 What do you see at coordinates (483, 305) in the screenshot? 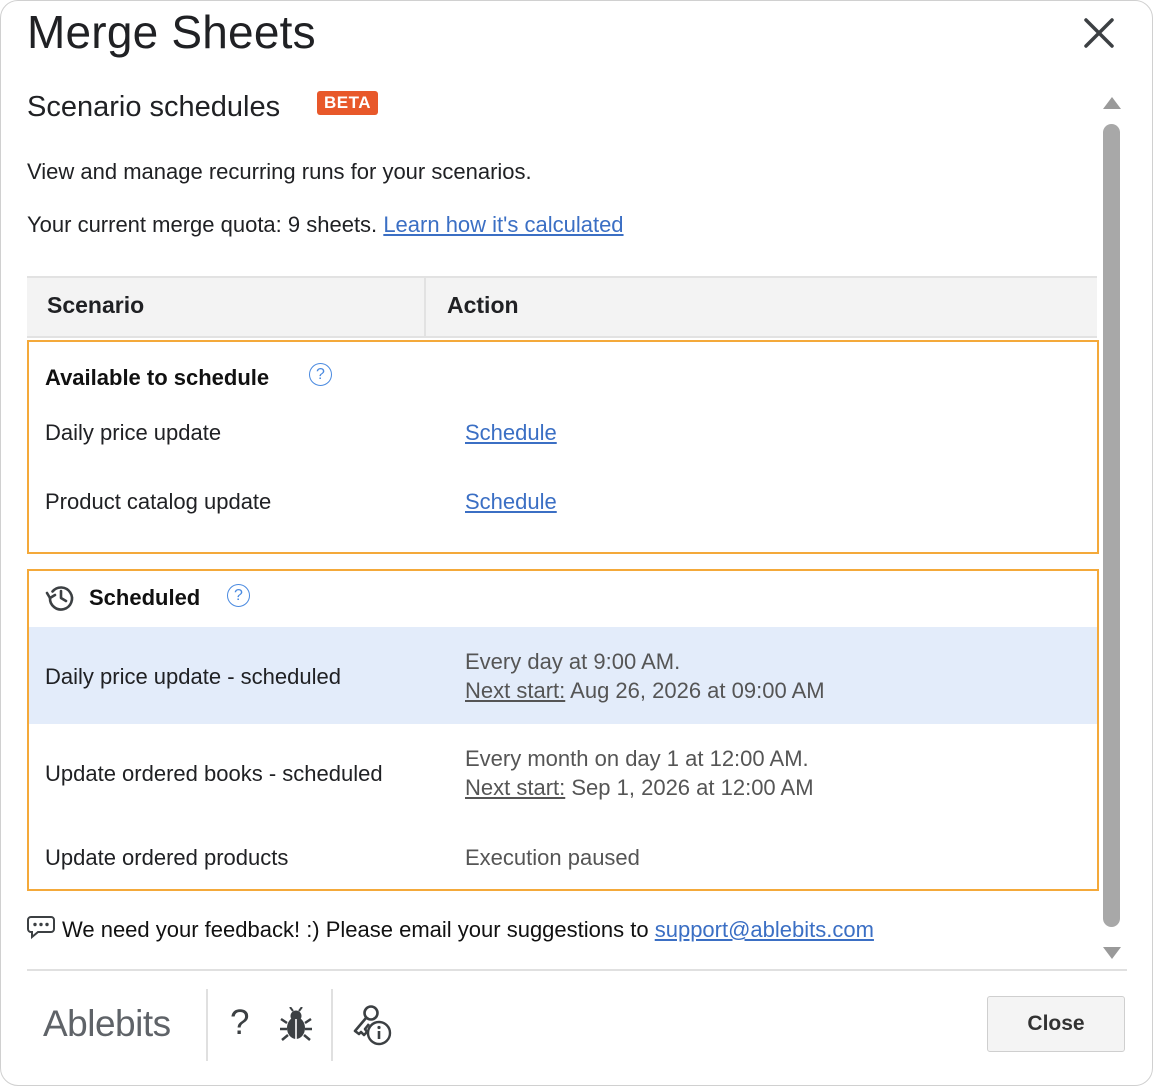
I see `column-header-action: Action` at bounding box center [483, 305].